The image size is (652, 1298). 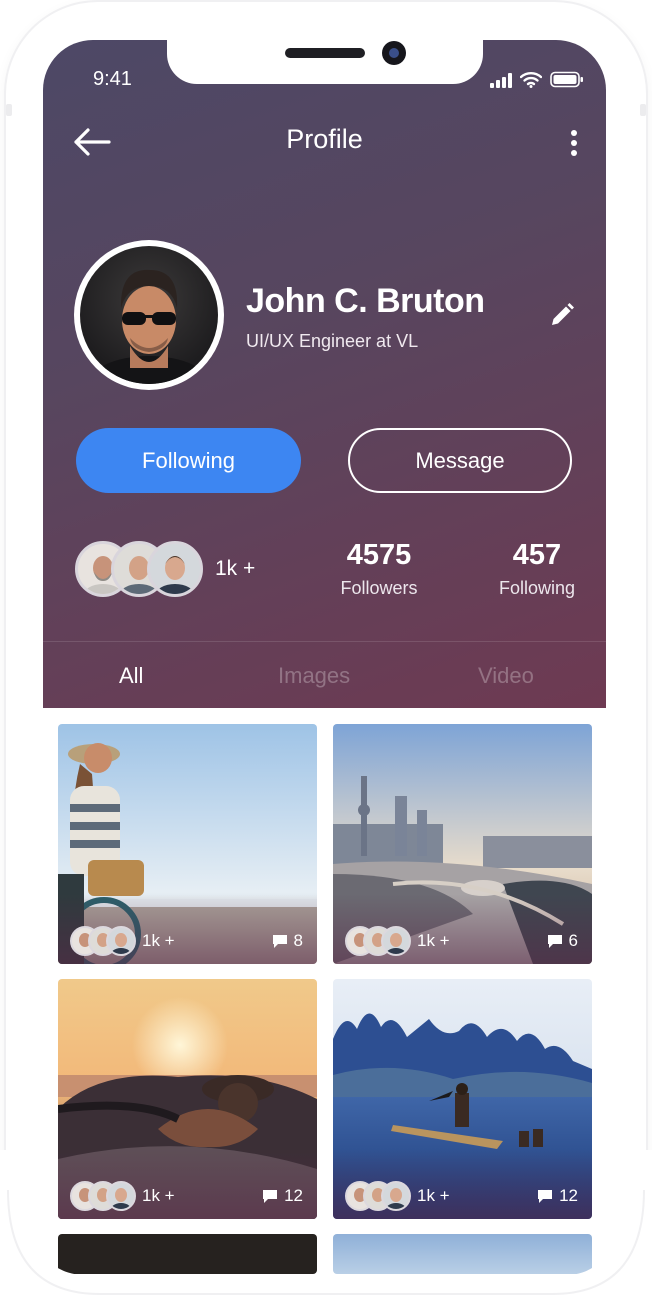 I want to click on phone-bottom-frame, so click(x=326, y=1224).